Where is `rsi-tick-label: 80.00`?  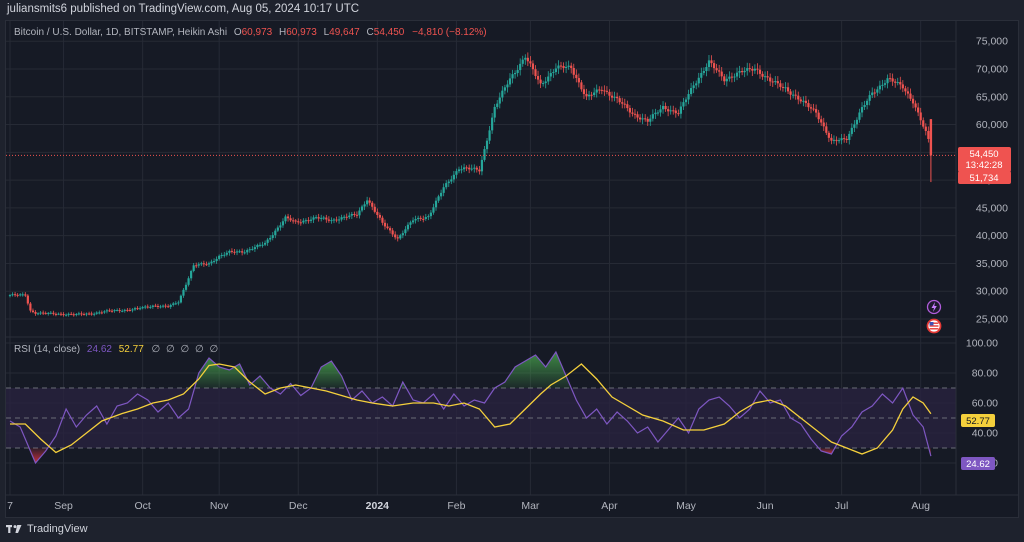
rsi-tick-label: 80.00 is located at coordinates (985, 374).